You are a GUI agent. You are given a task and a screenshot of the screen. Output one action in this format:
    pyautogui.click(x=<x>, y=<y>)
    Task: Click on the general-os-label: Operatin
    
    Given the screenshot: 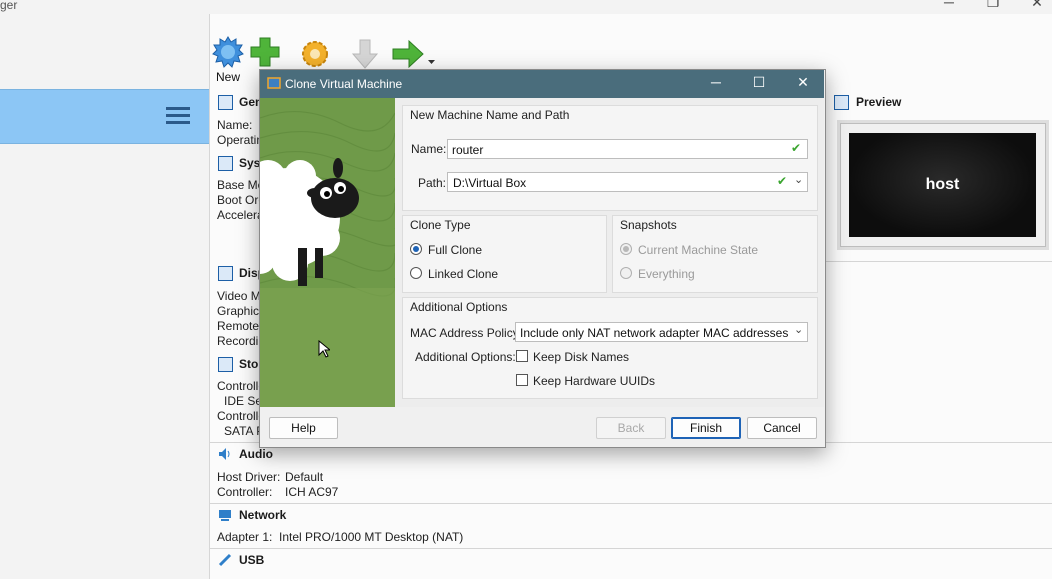 What is the action you would take?
    pyautogui.click(x=240, y=140)
    